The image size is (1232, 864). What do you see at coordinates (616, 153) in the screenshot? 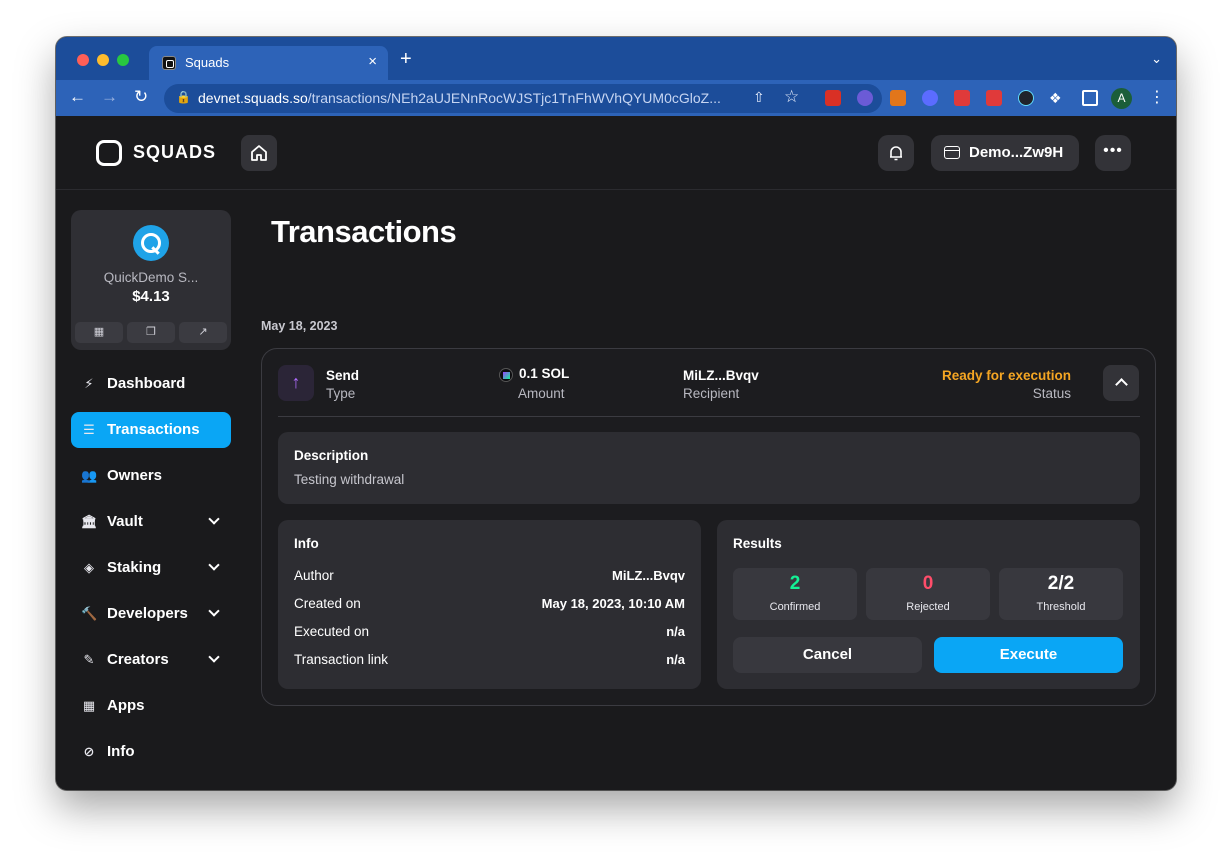
I see `app-header: SQUADS Demo...Zw9H •••` at bounding box center [616, 153].